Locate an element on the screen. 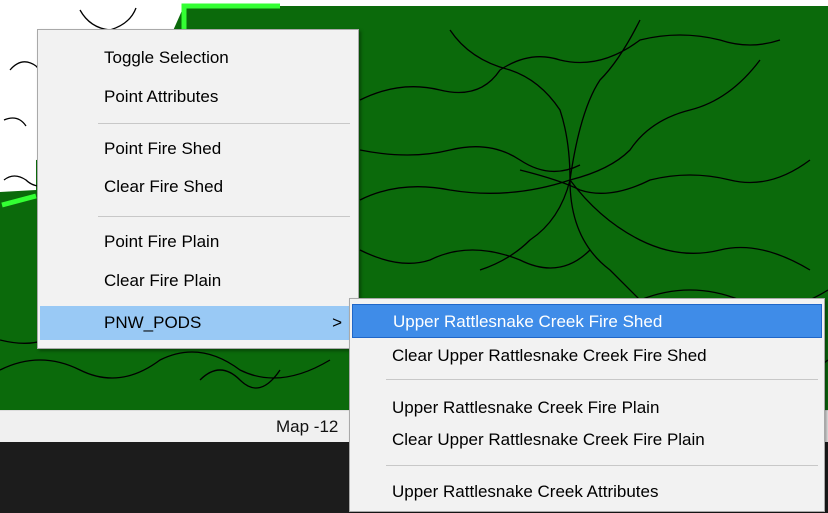 This screenshot has height=513, width=828. menu-item-clear-fire-plain: Clear Fire Plain is located at coordinates (198, 281).